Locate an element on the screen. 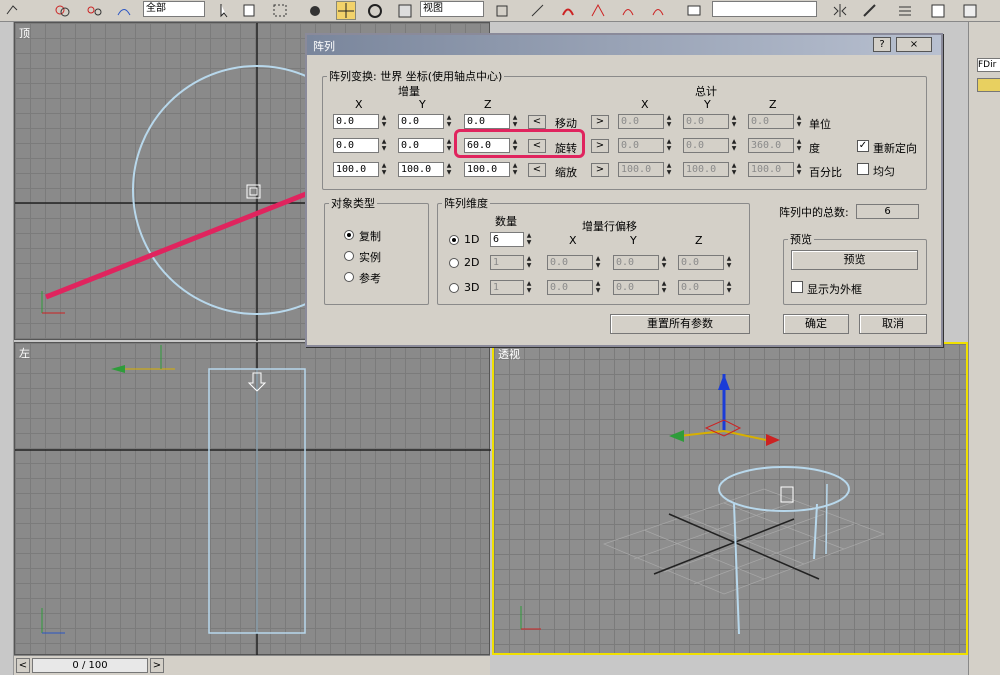 Image resolution: width=1000 pixels, height=675 pixels. count-2d-value: 1 is located at coordinates (507, 262).